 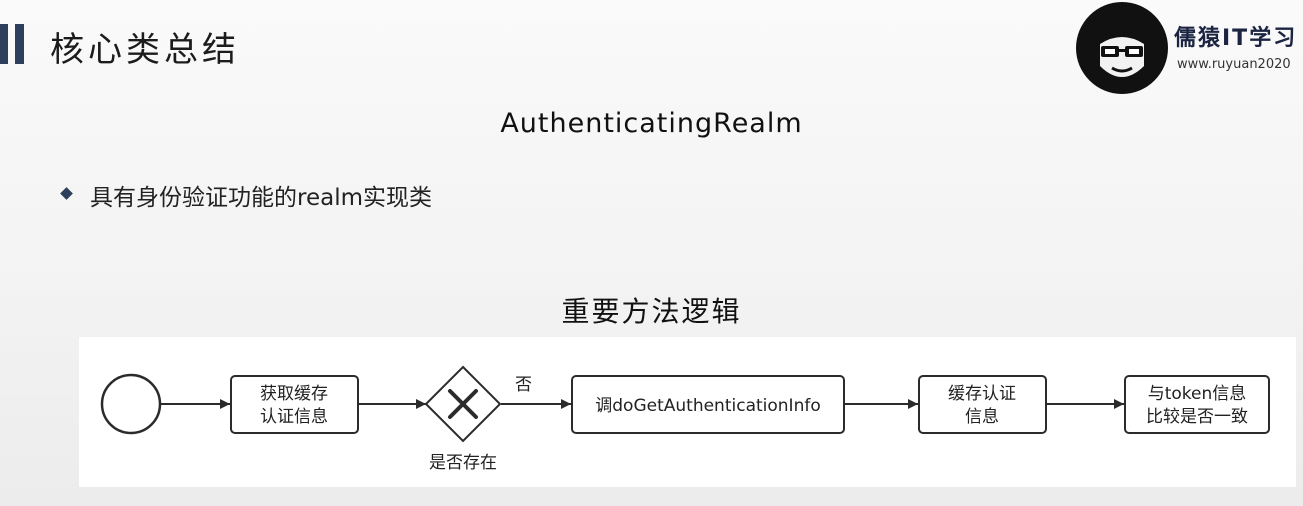 I want to click on brand-url: www.ruyuan2020, so click(x=1234, y=64).